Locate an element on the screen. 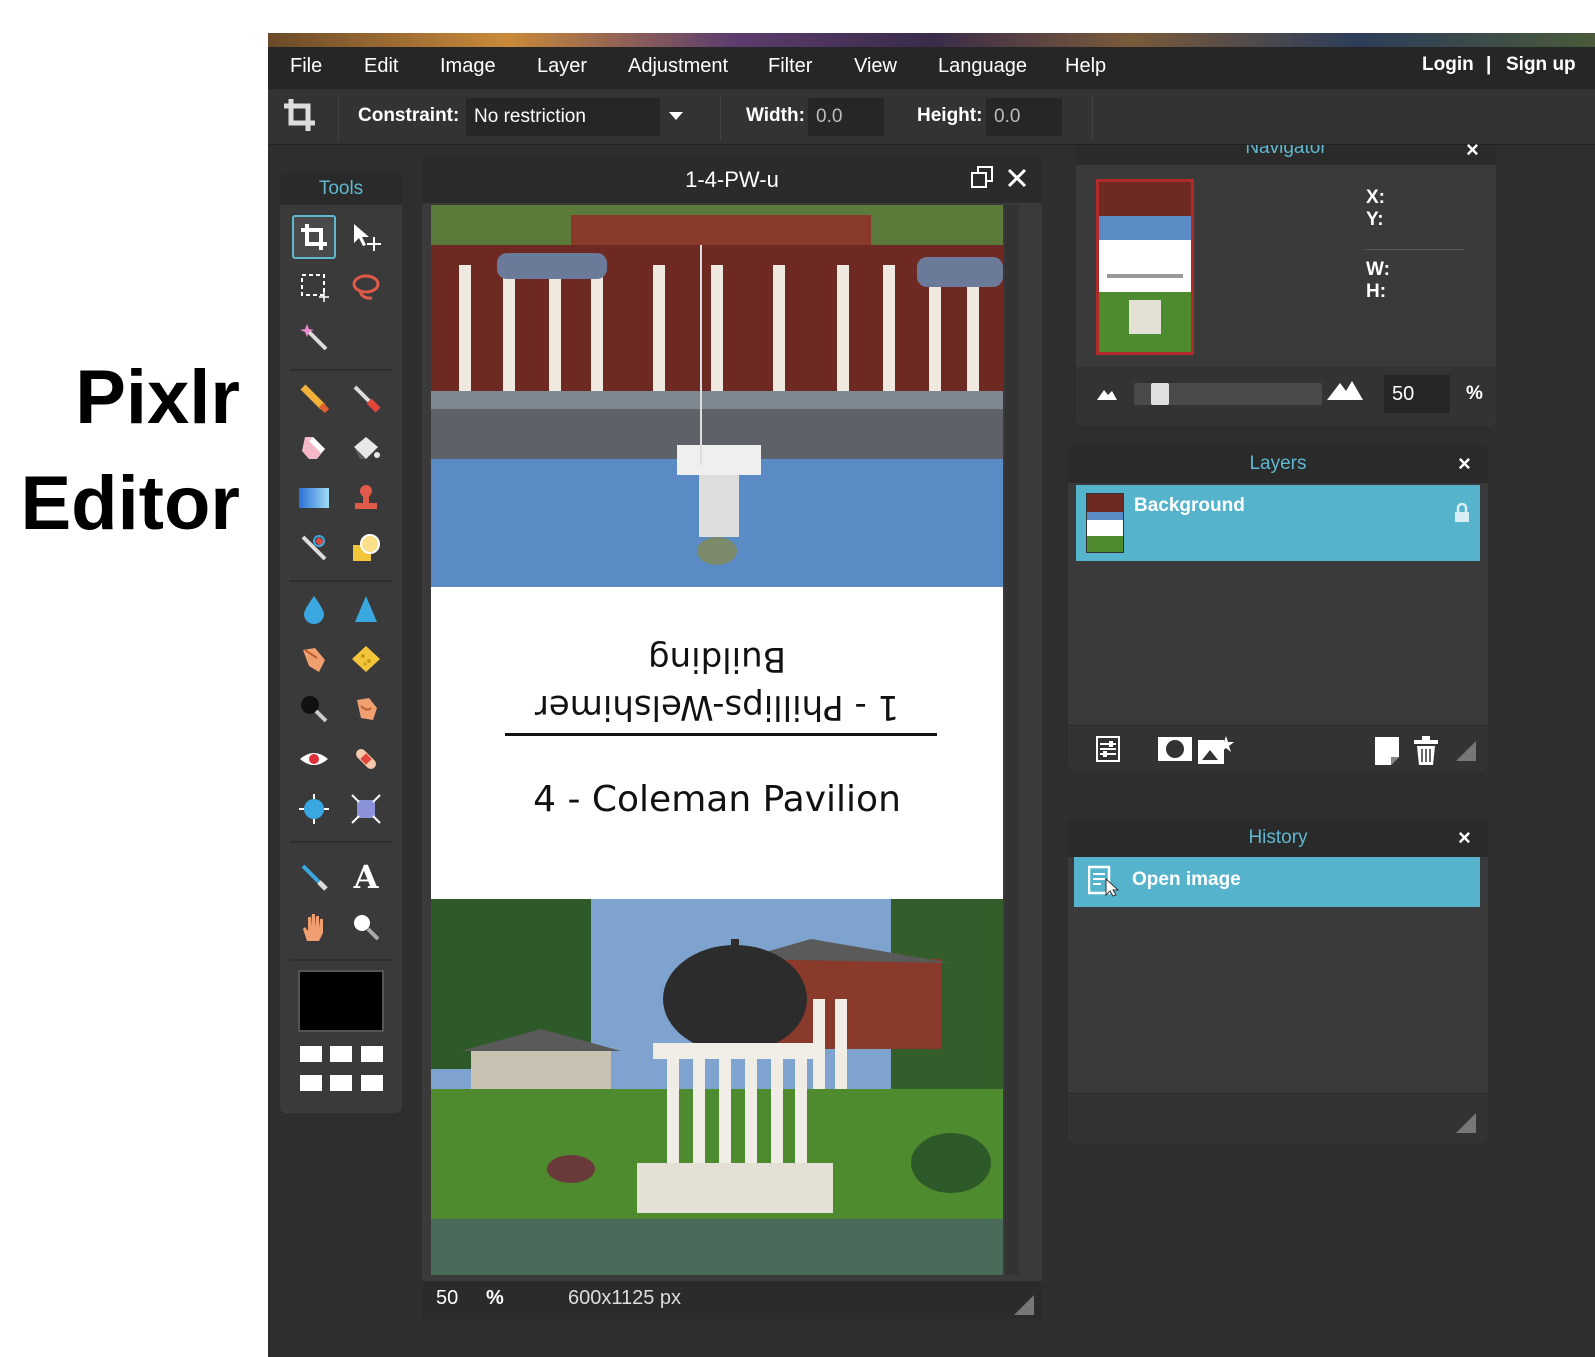 Image resolution: width=1595 pixels, height=1357 pixels. red-eye-tool-button is located at coordinates (314, 759).